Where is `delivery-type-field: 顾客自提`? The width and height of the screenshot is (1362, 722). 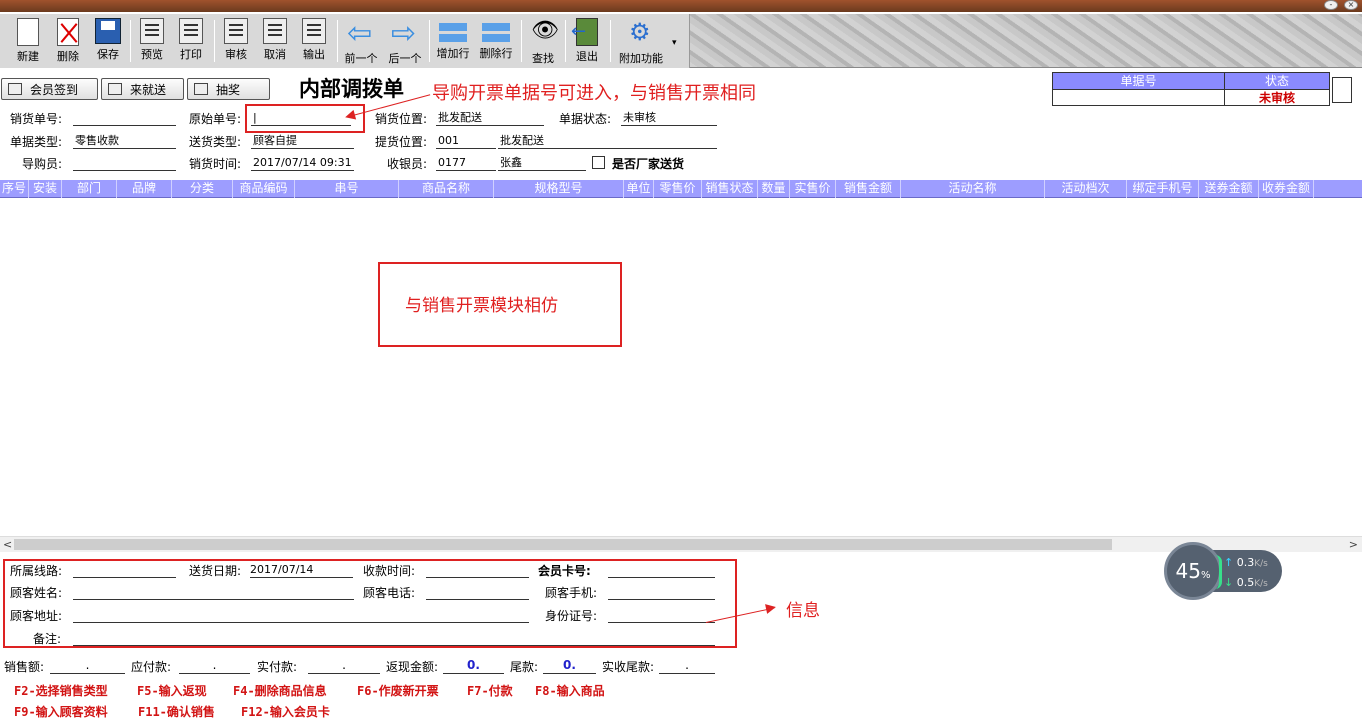 delivery-type-field: 顾客自提 is located at coordinates (302, 141).